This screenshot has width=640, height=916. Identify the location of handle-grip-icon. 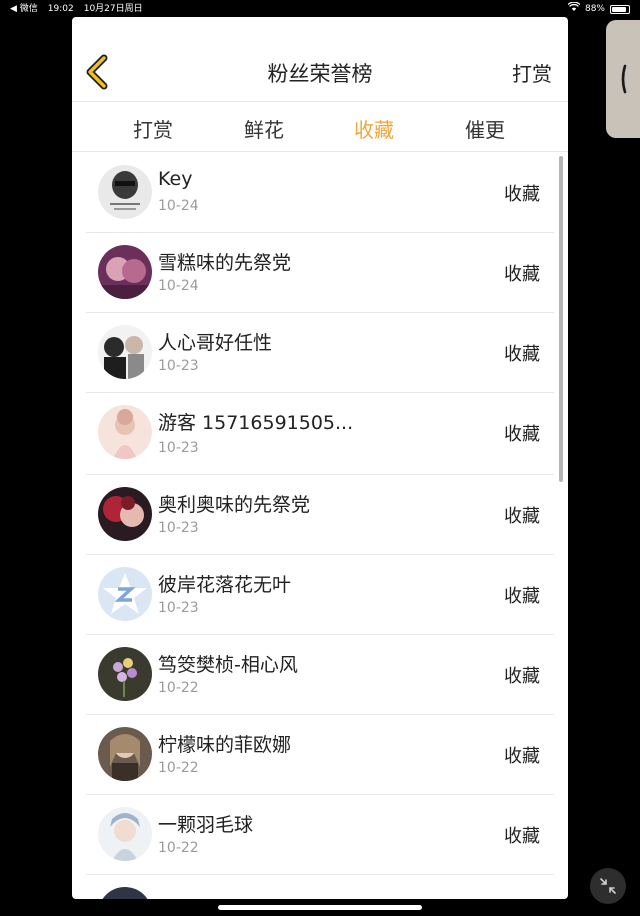
(624, 79).